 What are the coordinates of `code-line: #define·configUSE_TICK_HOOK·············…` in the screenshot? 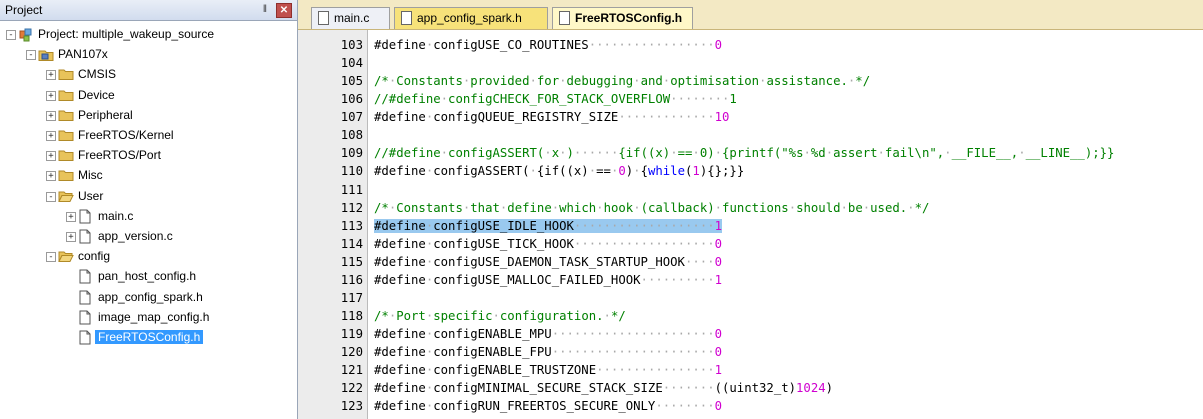 It's located at (548, 244).